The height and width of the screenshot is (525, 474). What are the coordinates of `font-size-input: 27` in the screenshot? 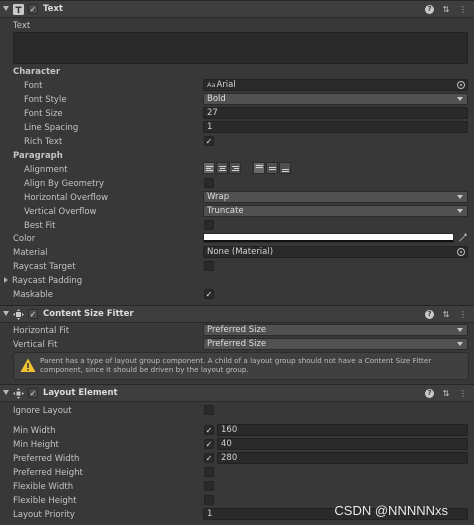 It's located at (335, 113).